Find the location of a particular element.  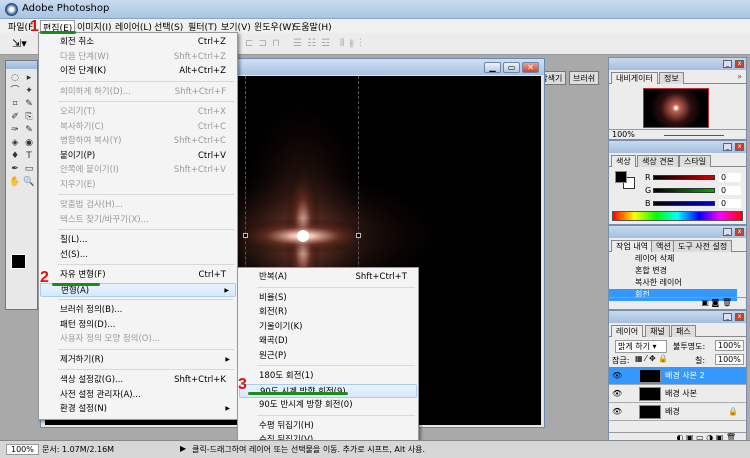

menu-item: 90도 반시계 방향 회전(0) is located at coordinates (328, 405).